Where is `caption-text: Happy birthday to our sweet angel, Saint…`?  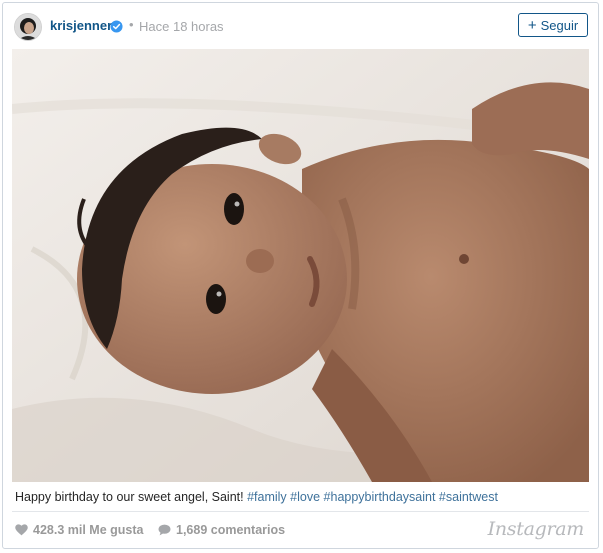
caption-text: Happy birthday to our sweet angel, Saint… is located at coordinates (129, 497).